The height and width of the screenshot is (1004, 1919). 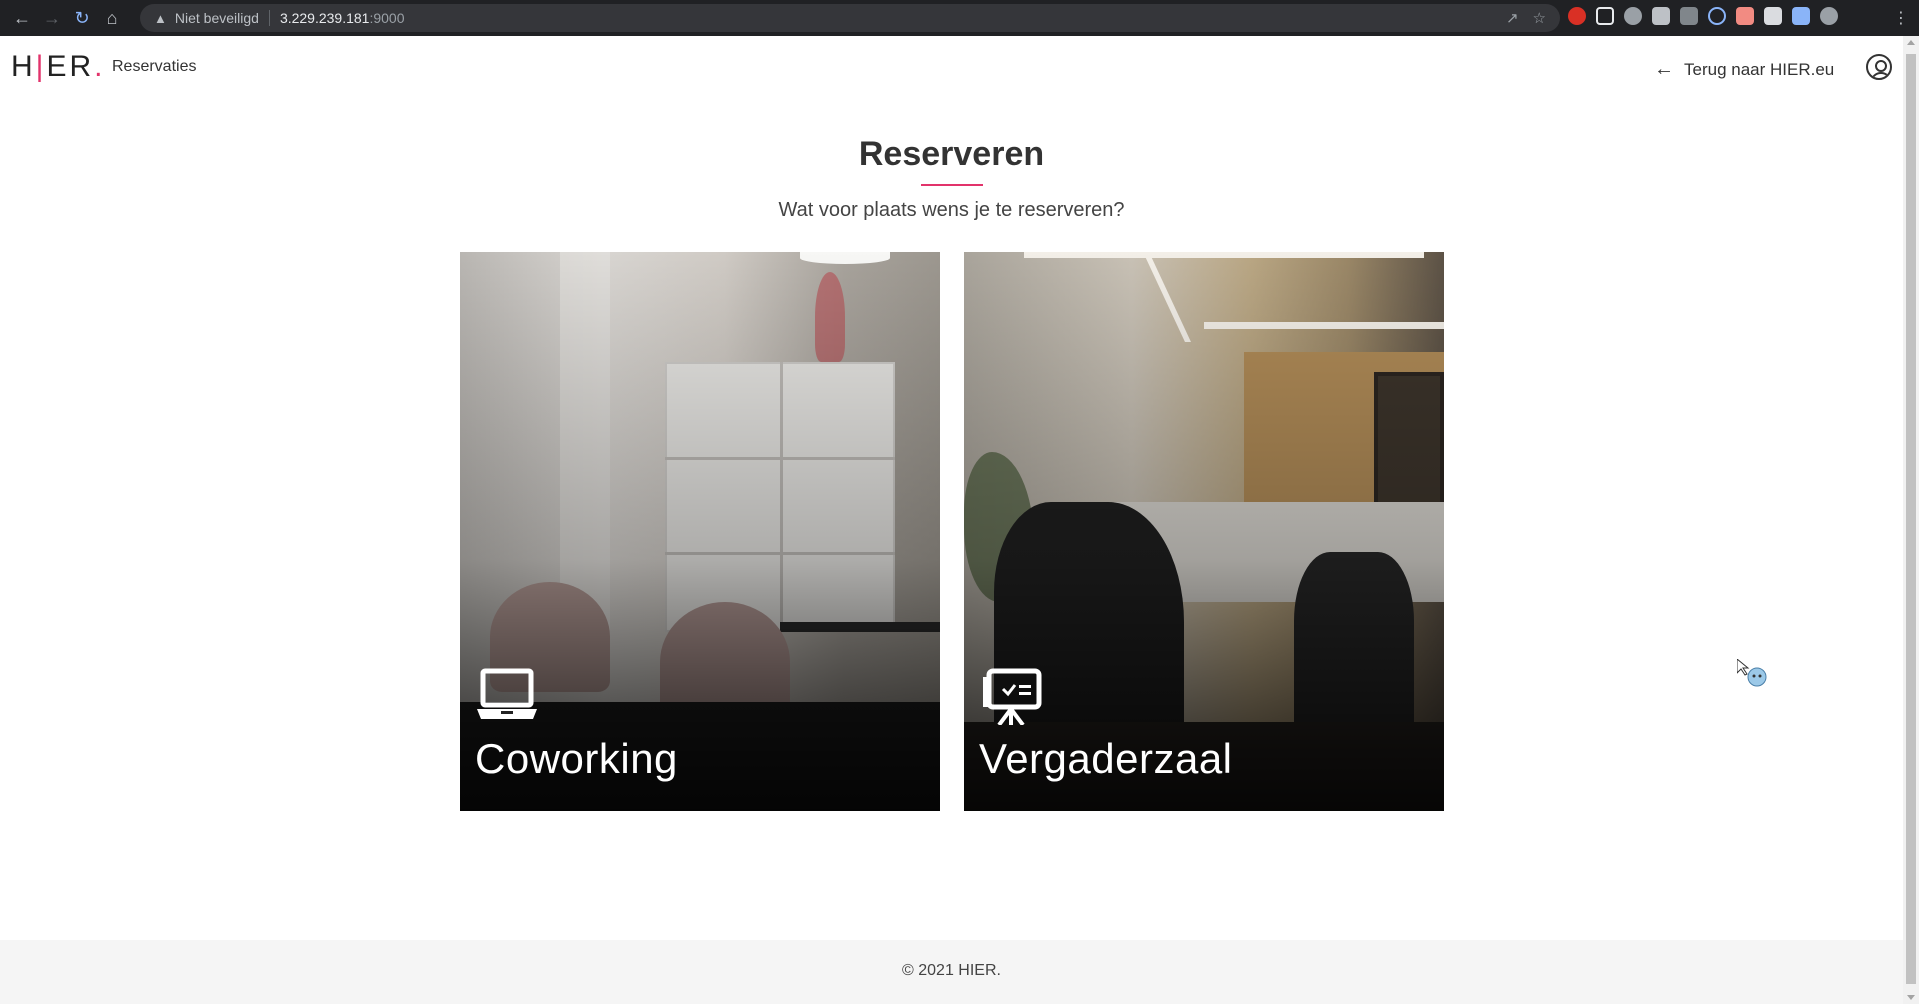 What do you see at coordinates (1703, 16) in the screenshot?
I see `extensions-bar` at bounding box center [1703, 16].